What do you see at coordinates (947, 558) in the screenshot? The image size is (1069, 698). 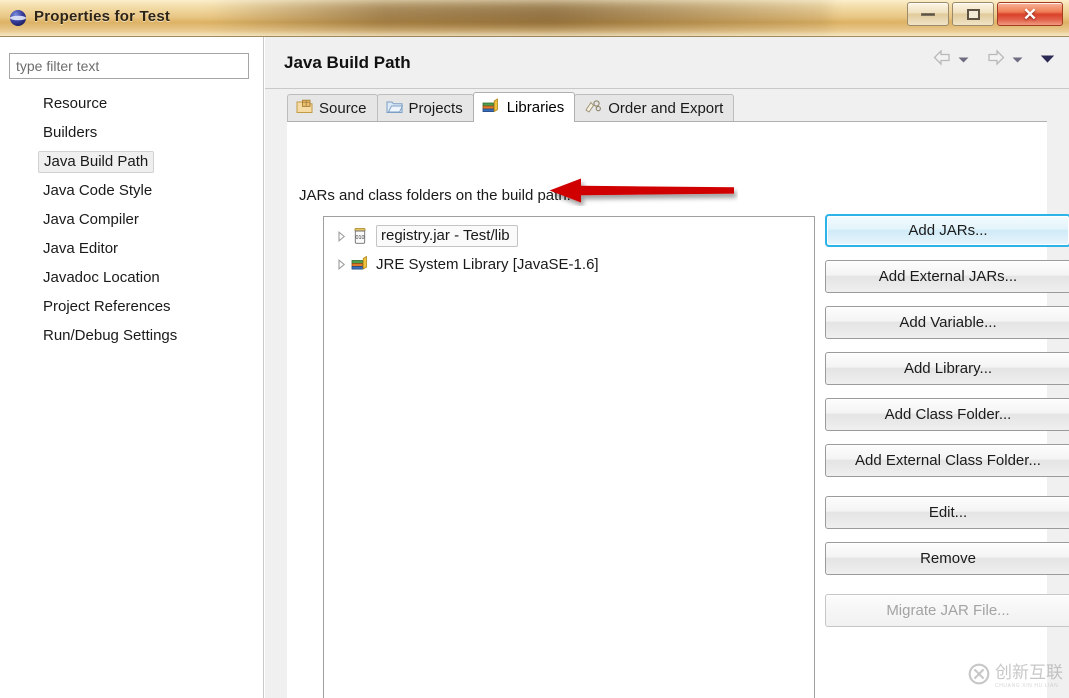 I see `remove-button: Remove` at bounding box center [947, 558].